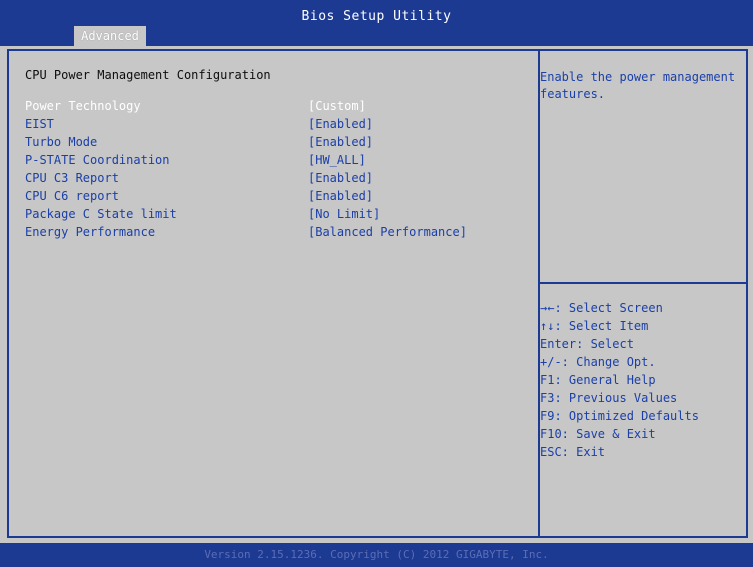 The height and width of the screenshot is (567, 753). What do you see at coordinates (90, 232) in the screenshot?
I see `setting-label: Energy Performance` at bounding box center [90, 232].